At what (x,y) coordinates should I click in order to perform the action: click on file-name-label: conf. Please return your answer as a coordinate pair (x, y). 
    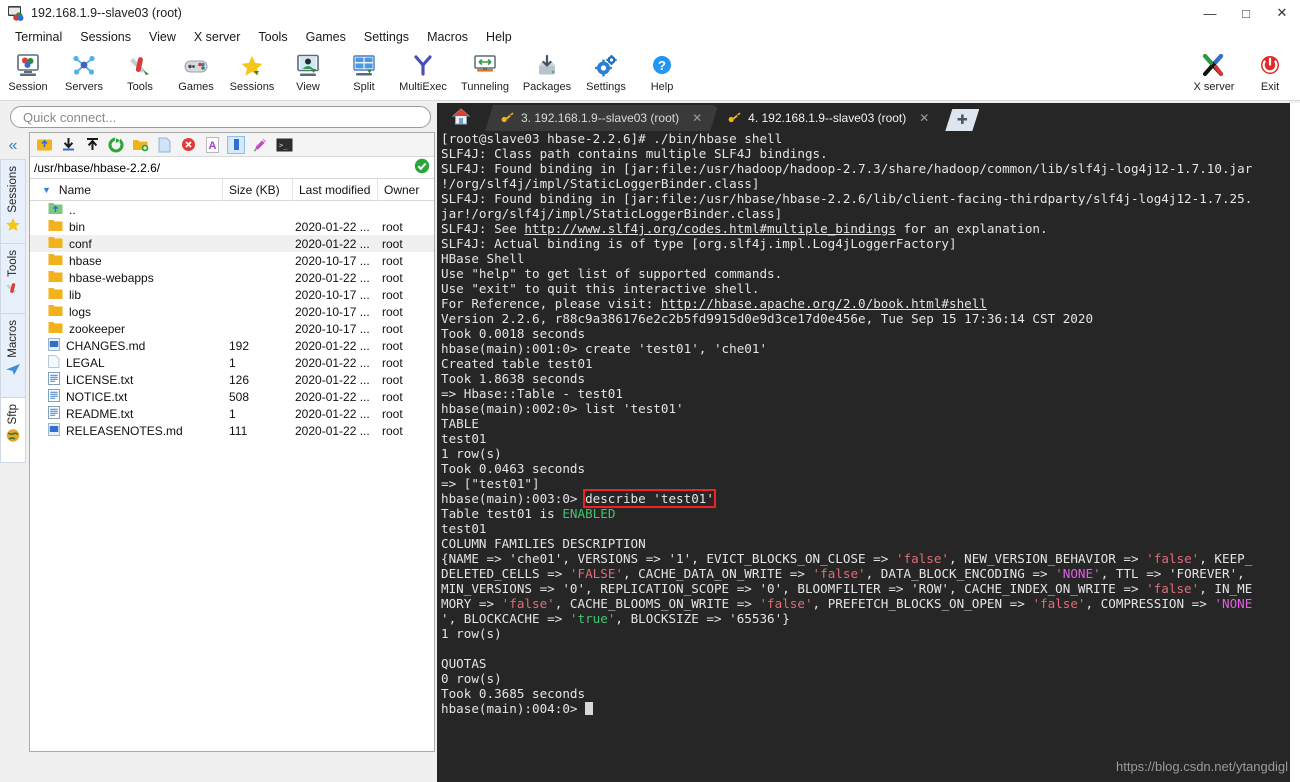
    Looking at the image, I should click on (80, 243).